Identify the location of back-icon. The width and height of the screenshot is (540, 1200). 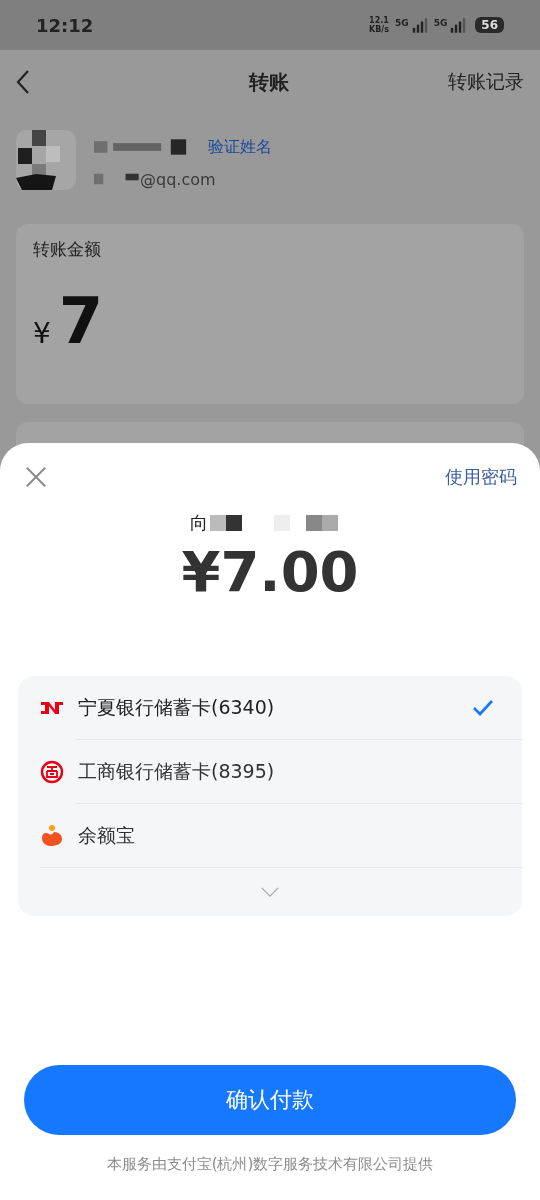
(23, 82).